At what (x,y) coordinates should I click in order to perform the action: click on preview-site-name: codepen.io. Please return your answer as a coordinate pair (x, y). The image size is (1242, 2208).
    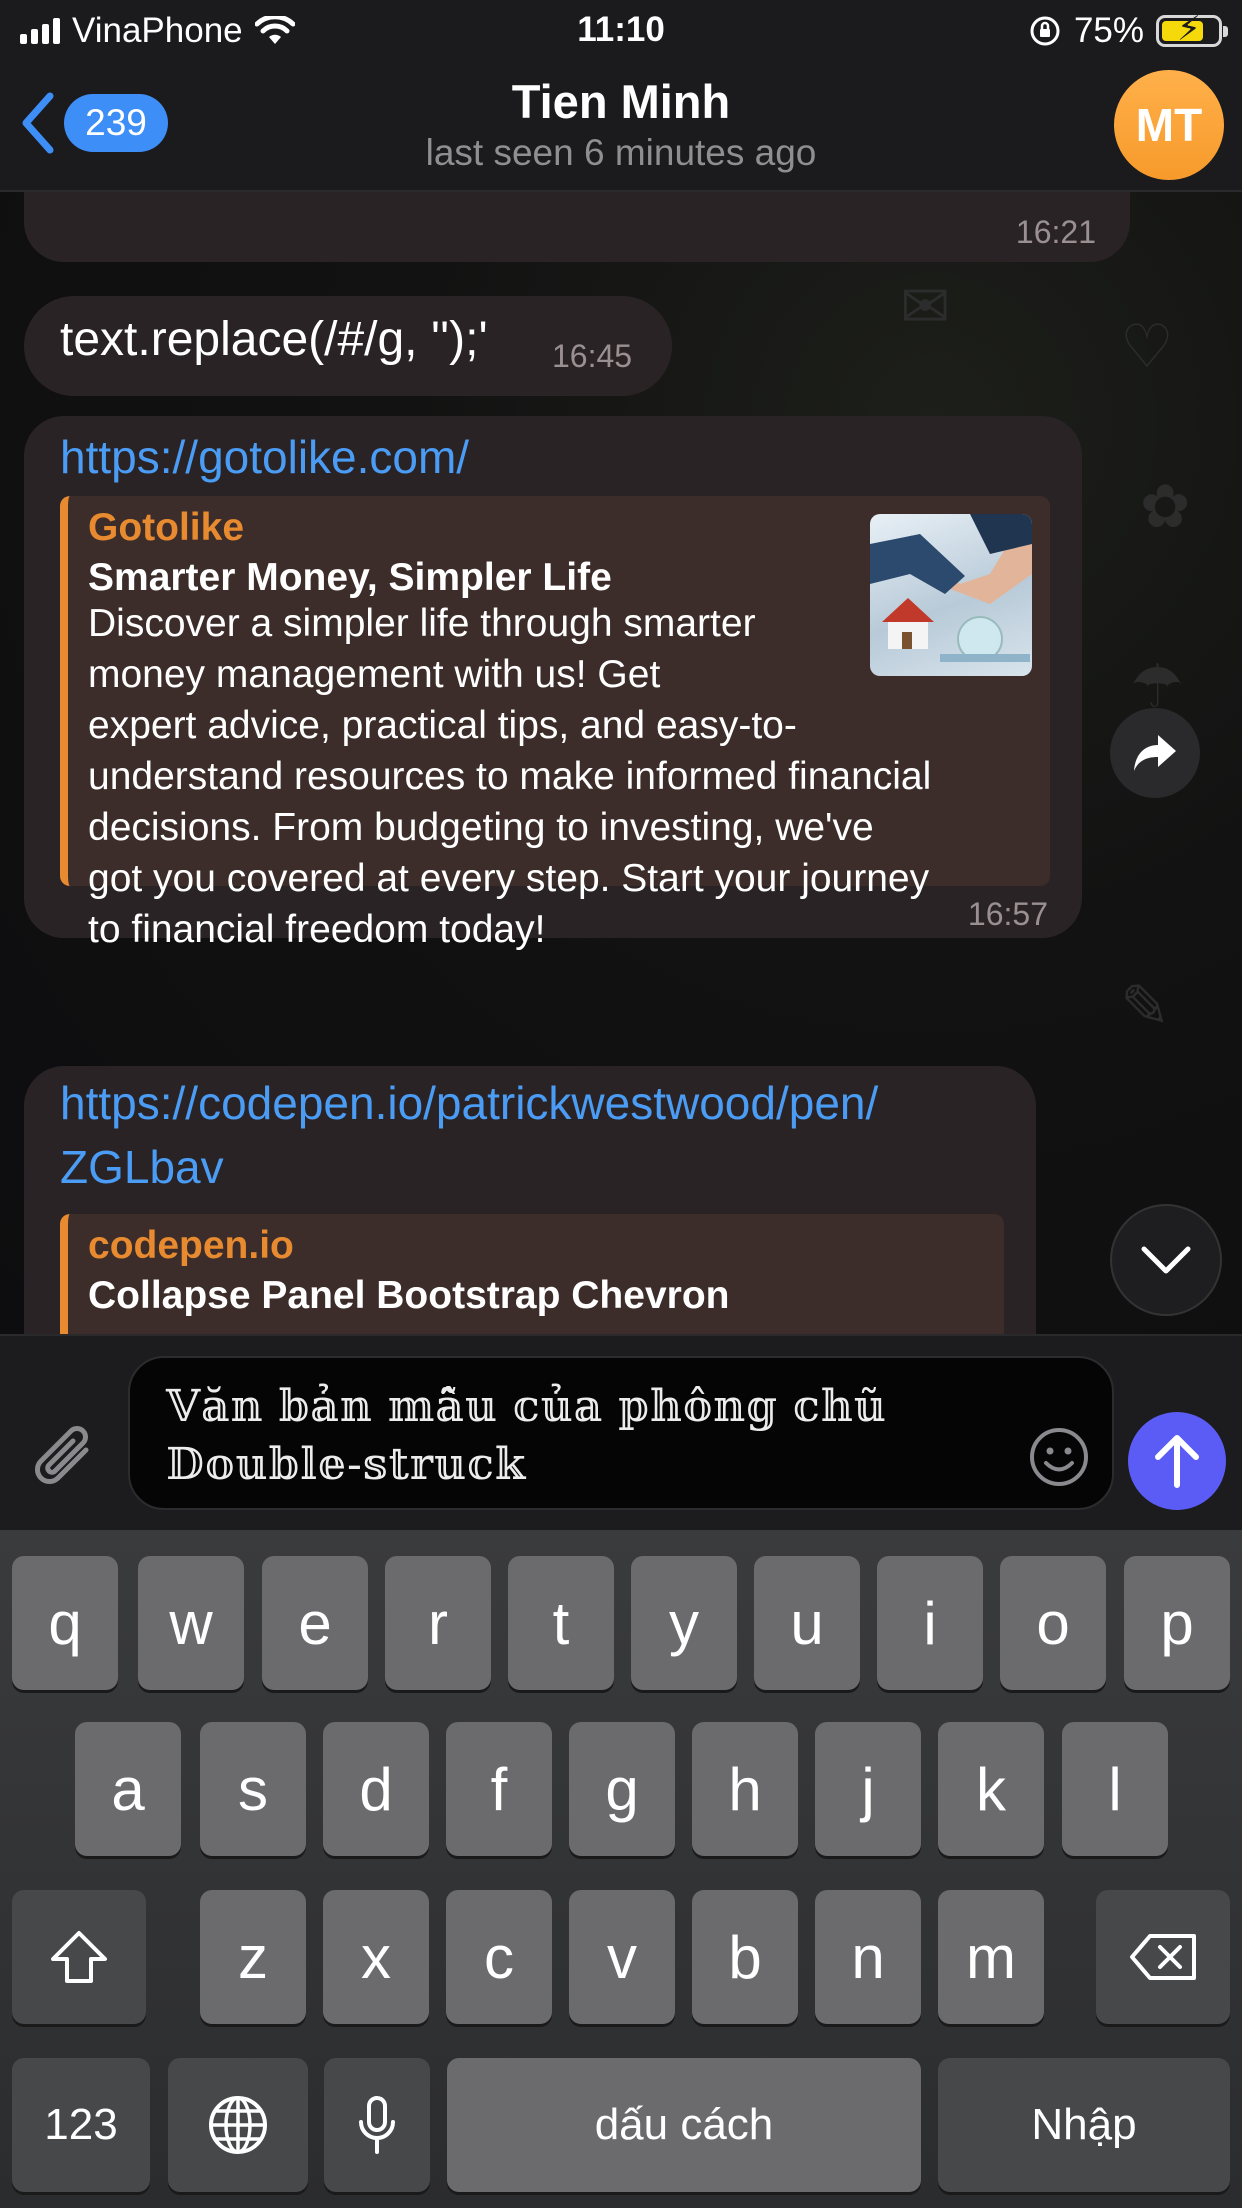
    Looking at the image, I should click on (191, 1245).